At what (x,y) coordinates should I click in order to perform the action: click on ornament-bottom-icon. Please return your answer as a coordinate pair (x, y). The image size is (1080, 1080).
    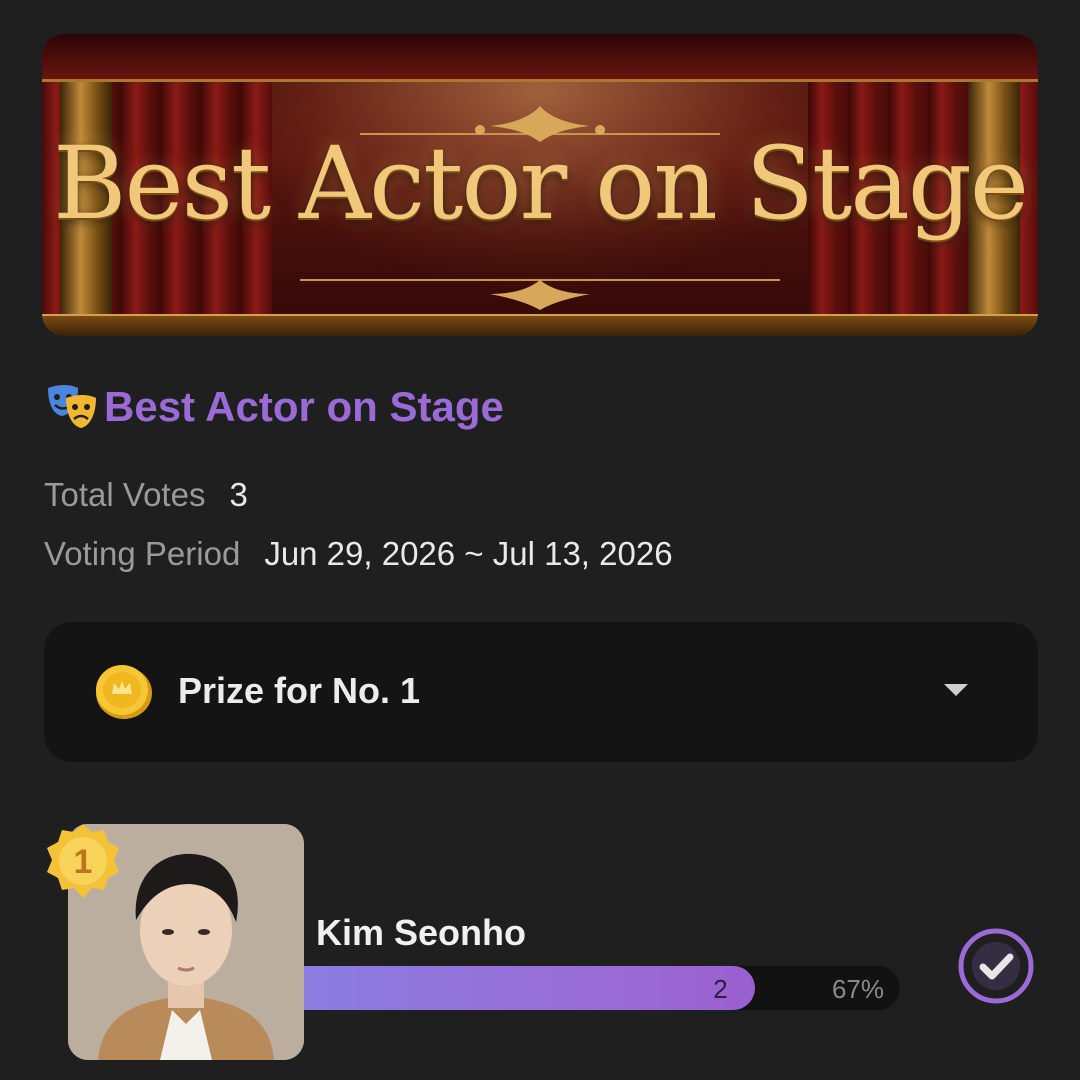
    Looking at the image, I should click on (540, 294).